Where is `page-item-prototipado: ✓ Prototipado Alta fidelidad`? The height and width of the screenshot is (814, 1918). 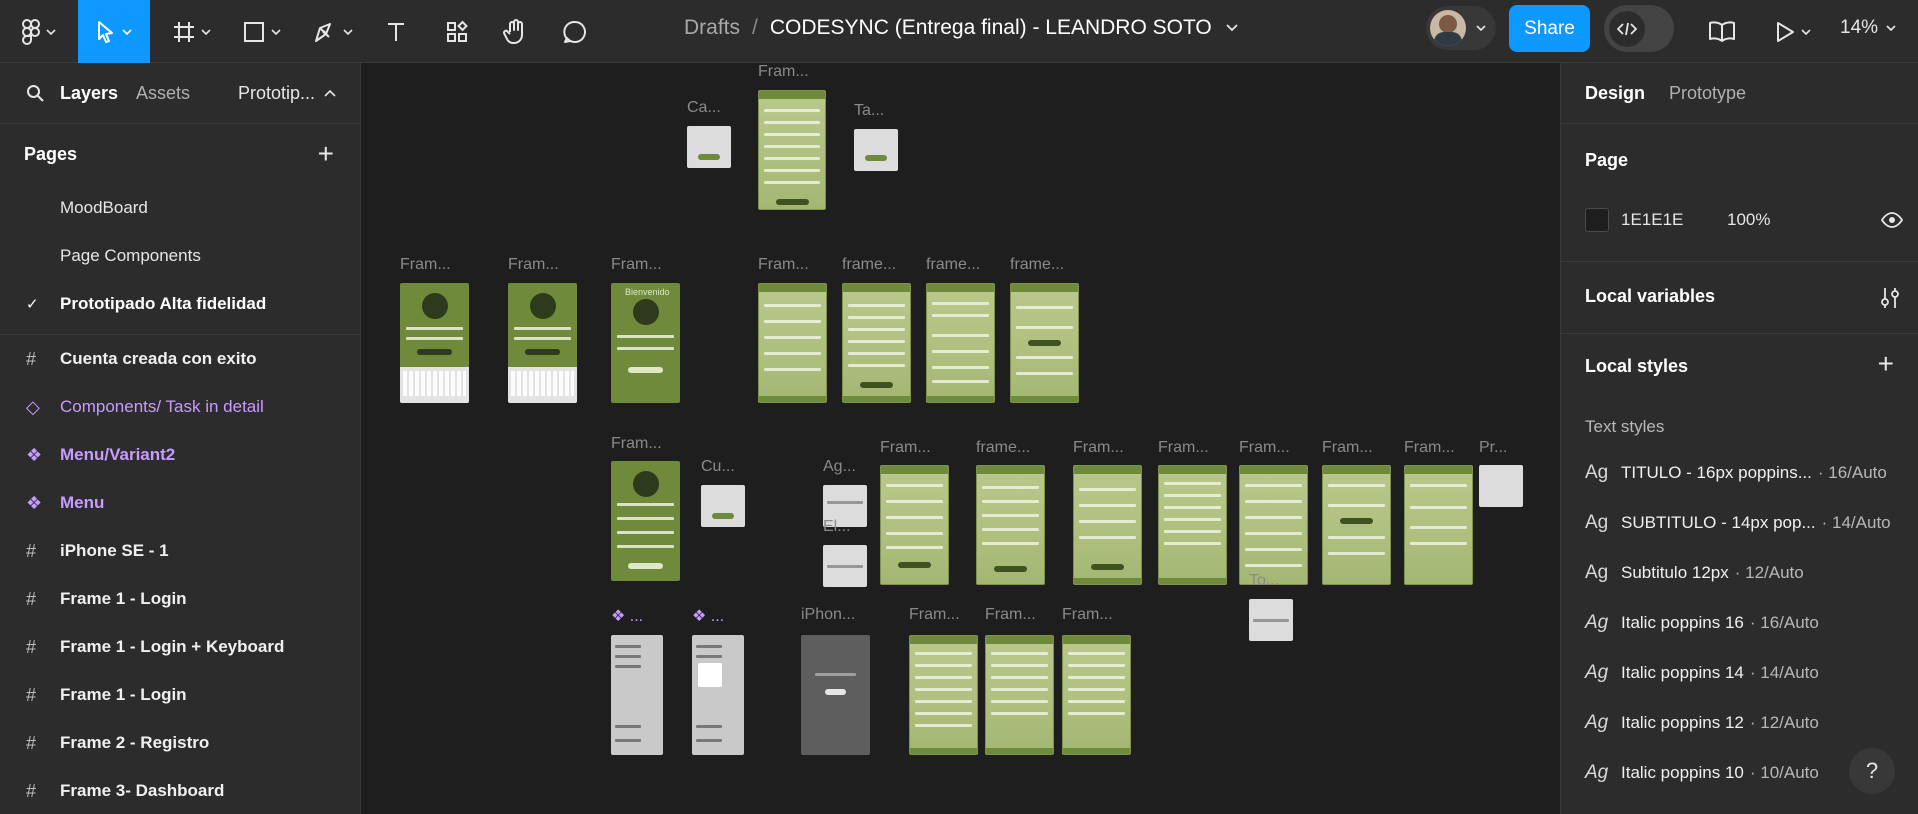
page-item-prototipado: ✓ Prototipado Alta fidelidad is located at coordinates (180, 304).